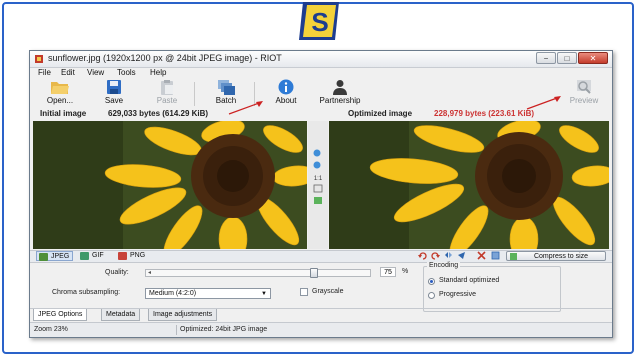 This screenshot has height=360, width=640. Describe the element at coordinates (318, 188) in the screenshot. I see `fit-icon` at that location.